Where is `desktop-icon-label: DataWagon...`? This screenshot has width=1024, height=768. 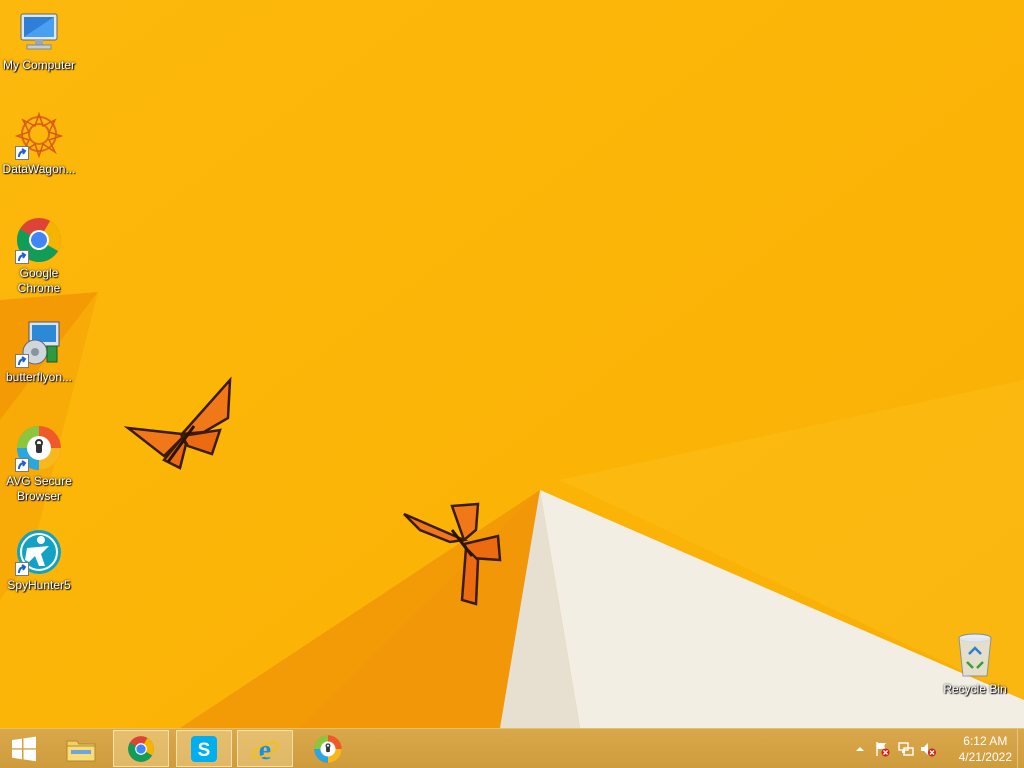 desktop-icon-label: DataWagon... is located at coordinates (39, 169).